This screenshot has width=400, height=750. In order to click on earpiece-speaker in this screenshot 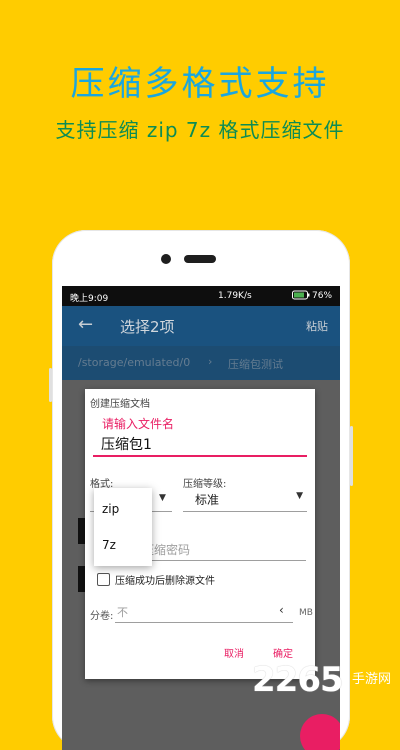, I will do `click(200, 259)`.